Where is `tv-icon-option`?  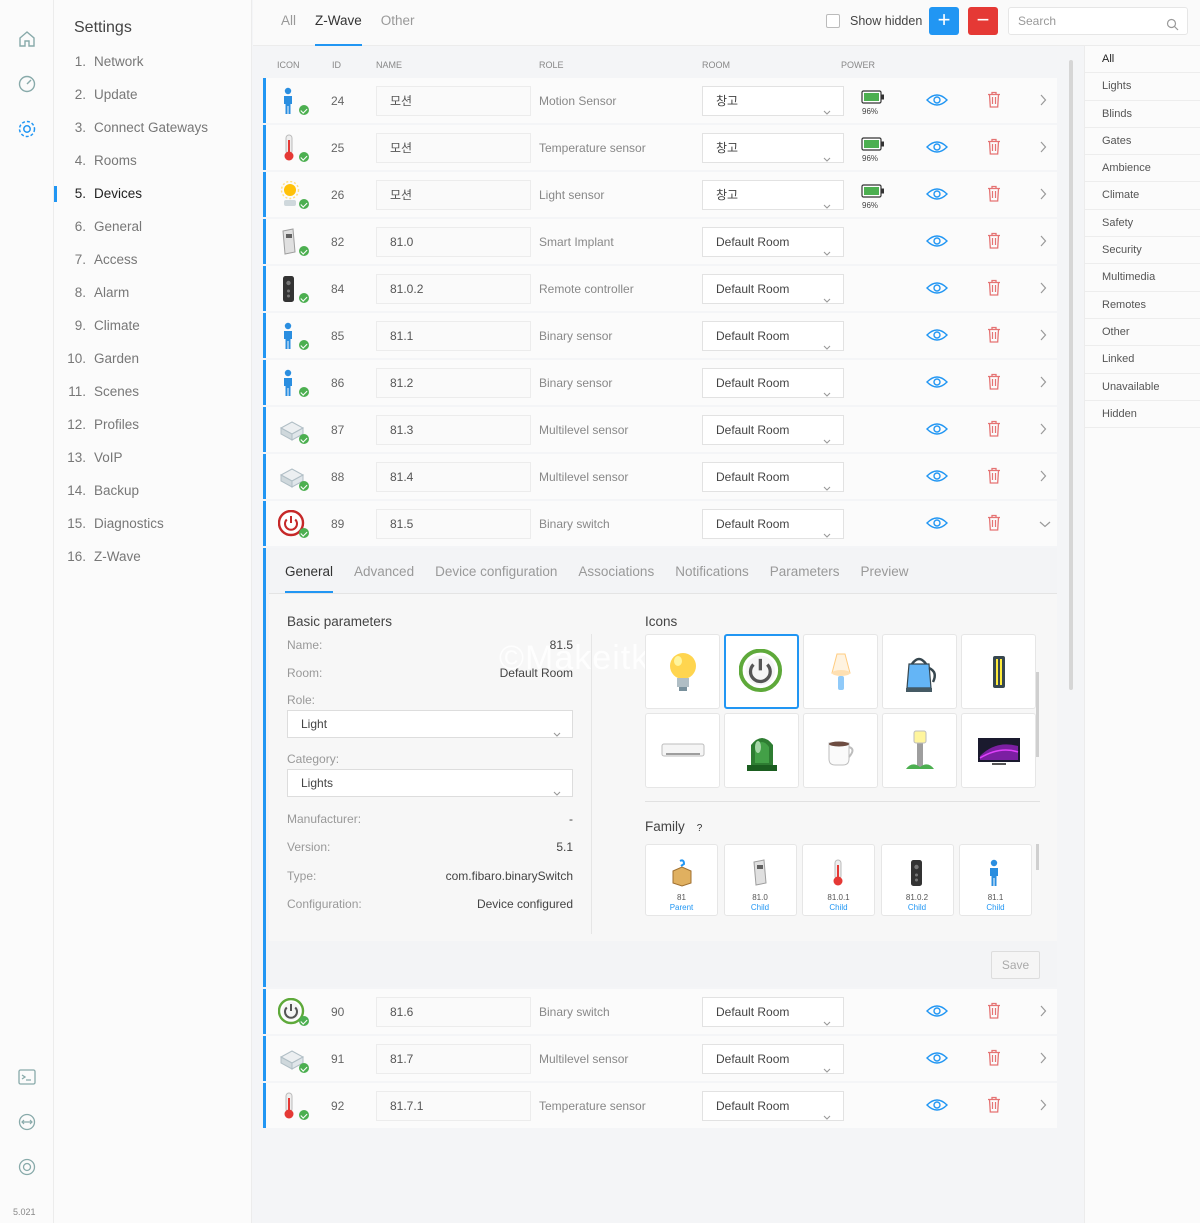
tv-icon-option is located at coordinates (998, 750).